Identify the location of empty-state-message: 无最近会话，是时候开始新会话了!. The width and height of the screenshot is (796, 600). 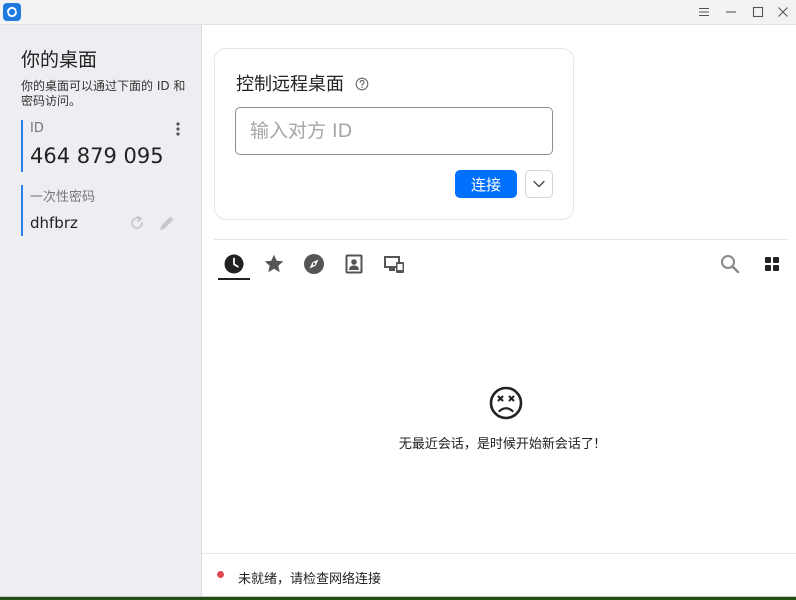
(499, 444).